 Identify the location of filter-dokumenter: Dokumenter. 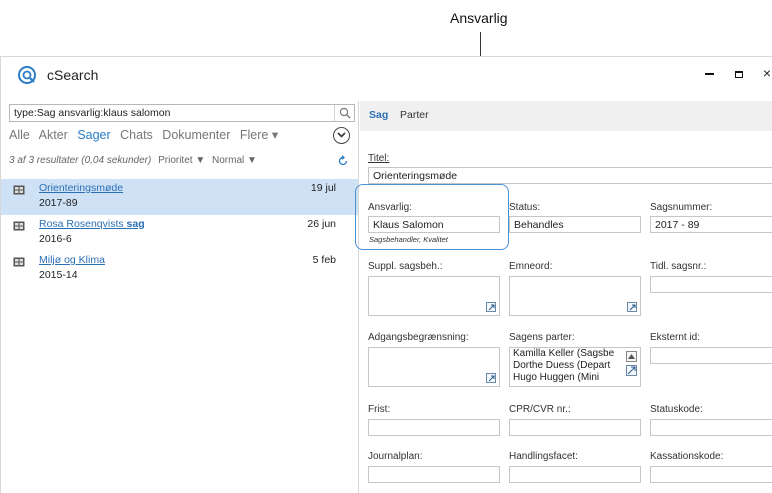
(196, 135).